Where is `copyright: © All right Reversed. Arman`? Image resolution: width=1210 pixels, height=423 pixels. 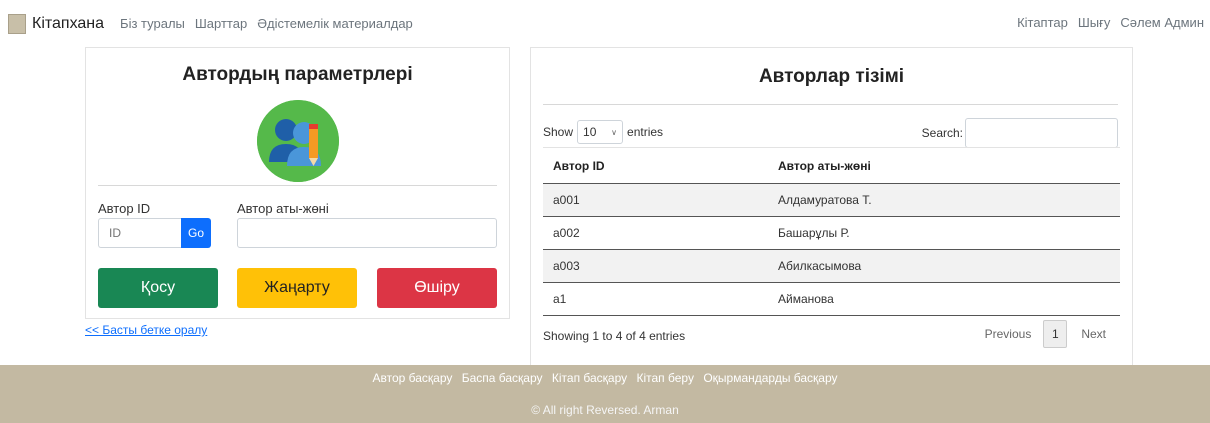 copyright: © All right Reversed. Arman is located at coordinates (605, 410).